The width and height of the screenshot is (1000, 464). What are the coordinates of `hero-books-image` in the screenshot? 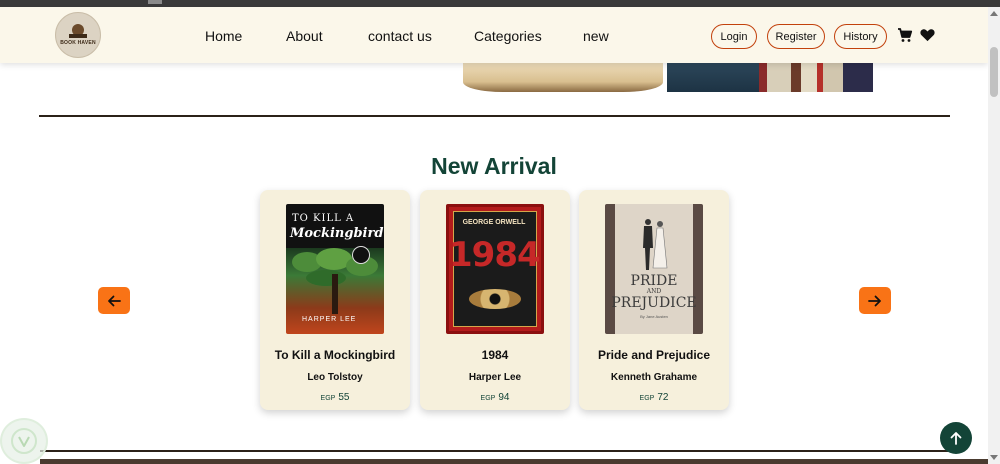 It's located at (669, 75).